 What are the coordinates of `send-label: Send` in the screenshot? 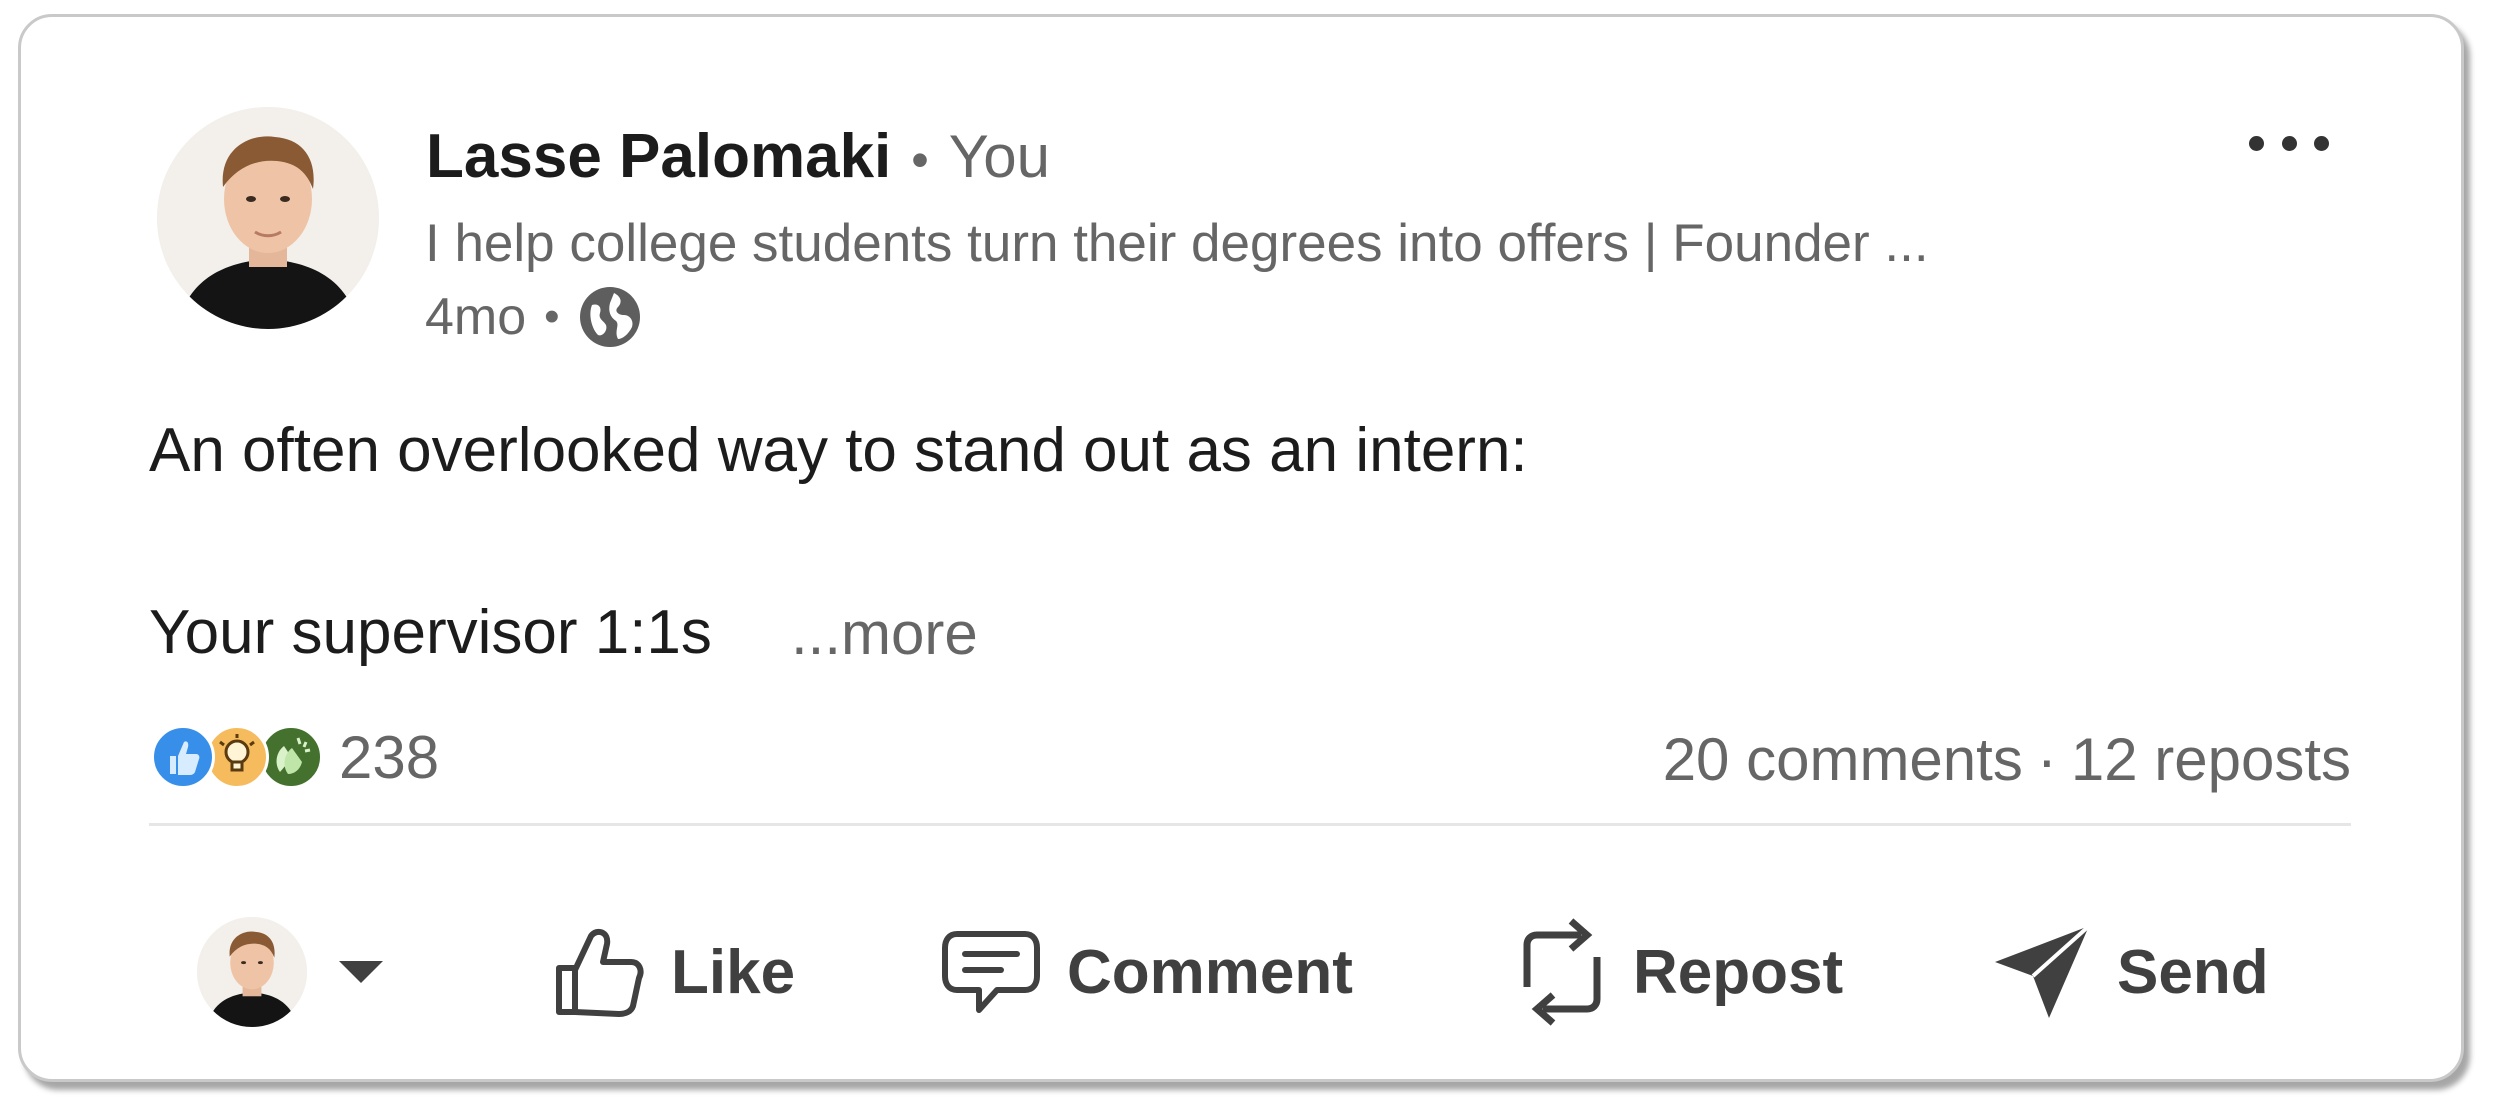 It's located at (2193, 972).